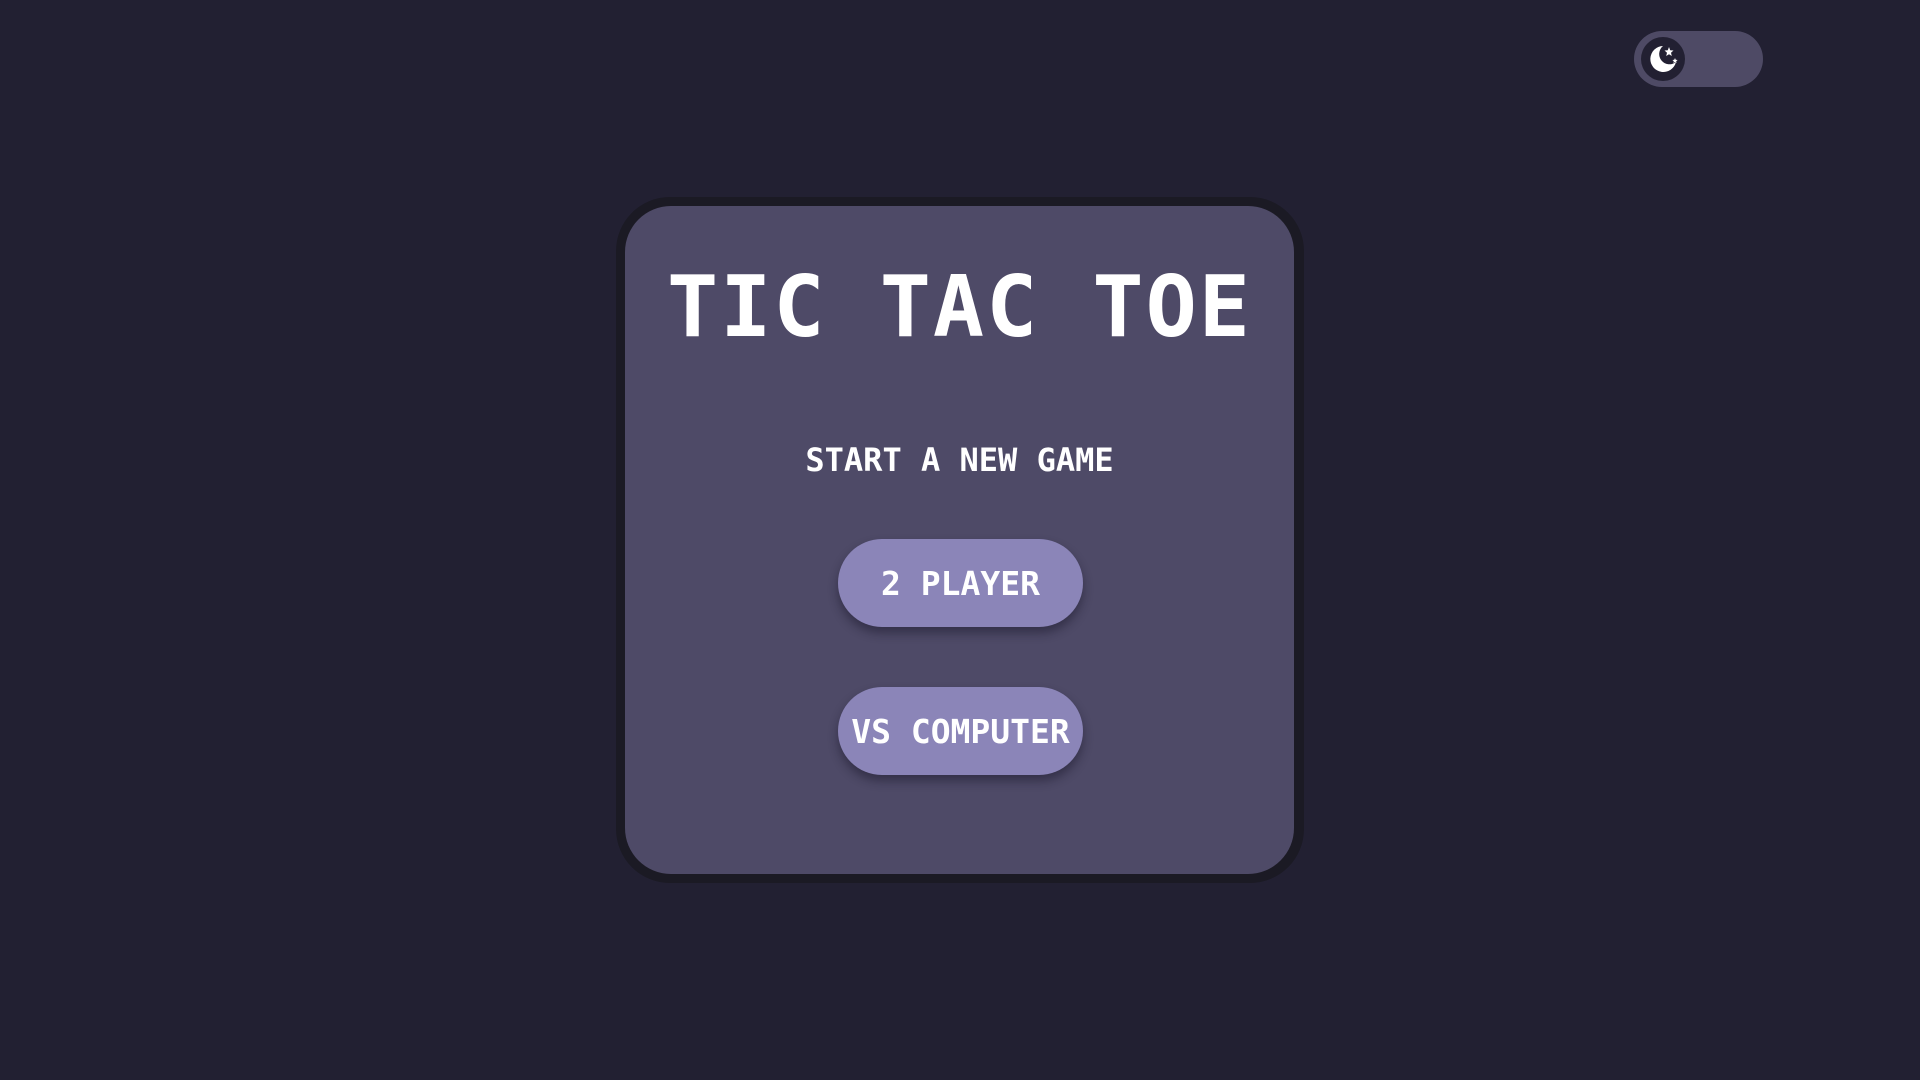  What do you see at coordinates (1698, 59) in the screenshot?
I see `theme-toggle` at bounding box center [1698, 59].